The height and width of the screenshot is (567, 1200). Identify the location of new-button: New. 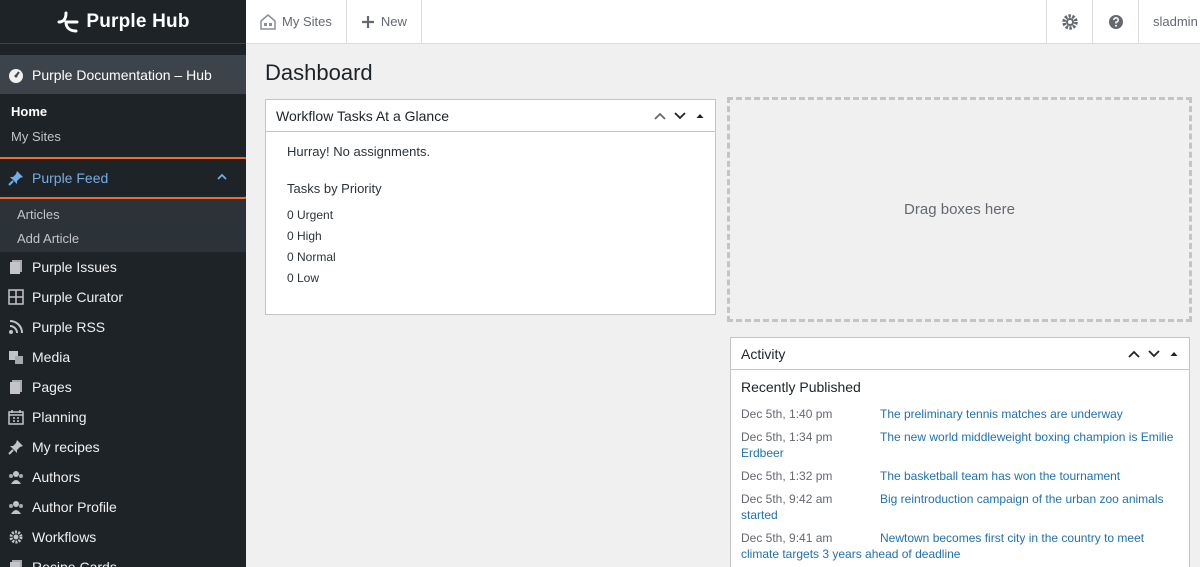
(384, 21).